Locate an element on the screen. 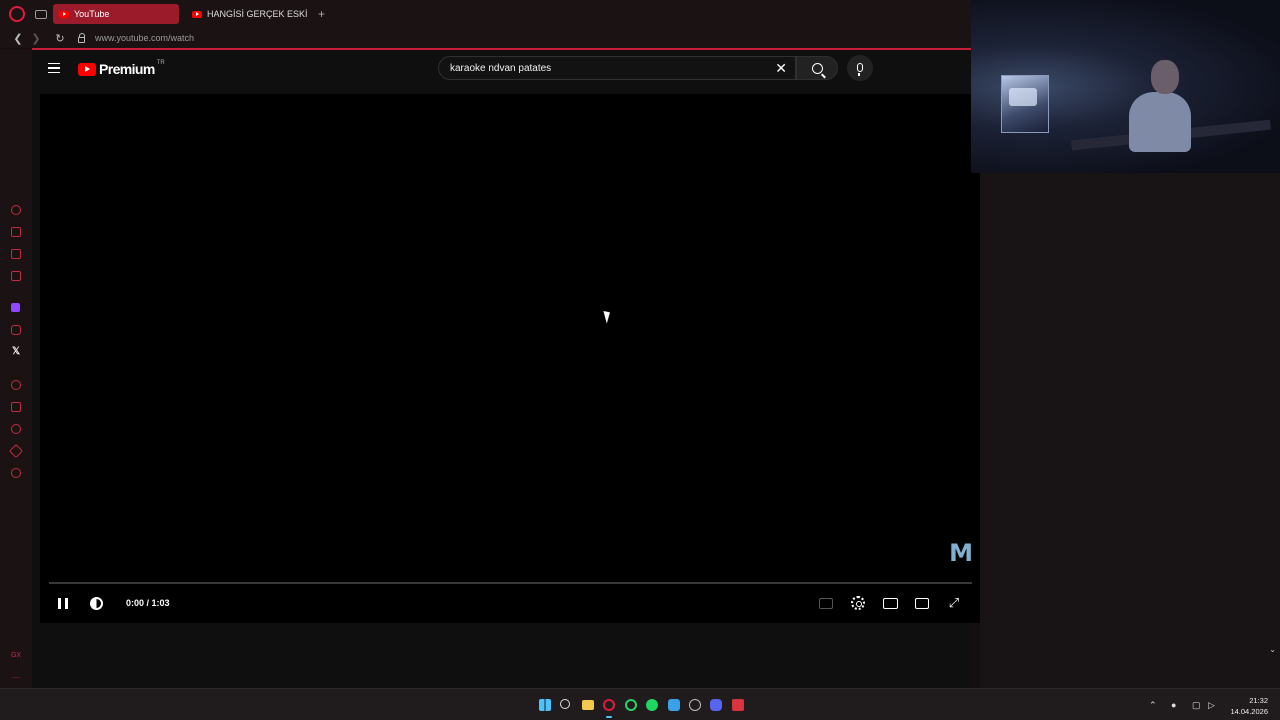 The height and width of the screenshot is (720, 1280). search-icon is located at coordinates (817, 68).